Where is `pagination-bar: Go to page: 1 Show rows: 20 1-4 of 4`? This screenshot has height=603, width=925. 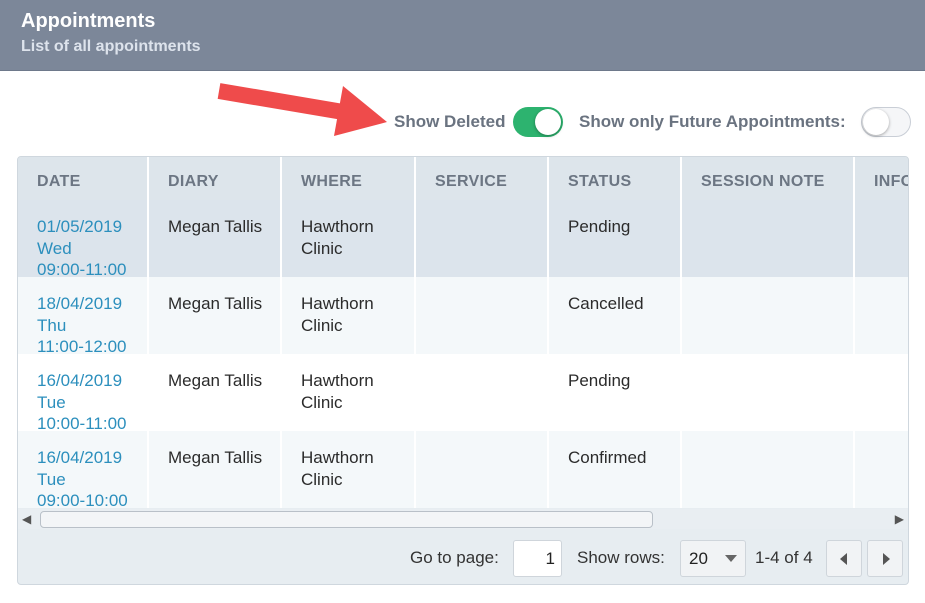
pagination-bar: Go to page: 1 Show rows: 20 1-4 of 4 is located at coordinates (463, 556).